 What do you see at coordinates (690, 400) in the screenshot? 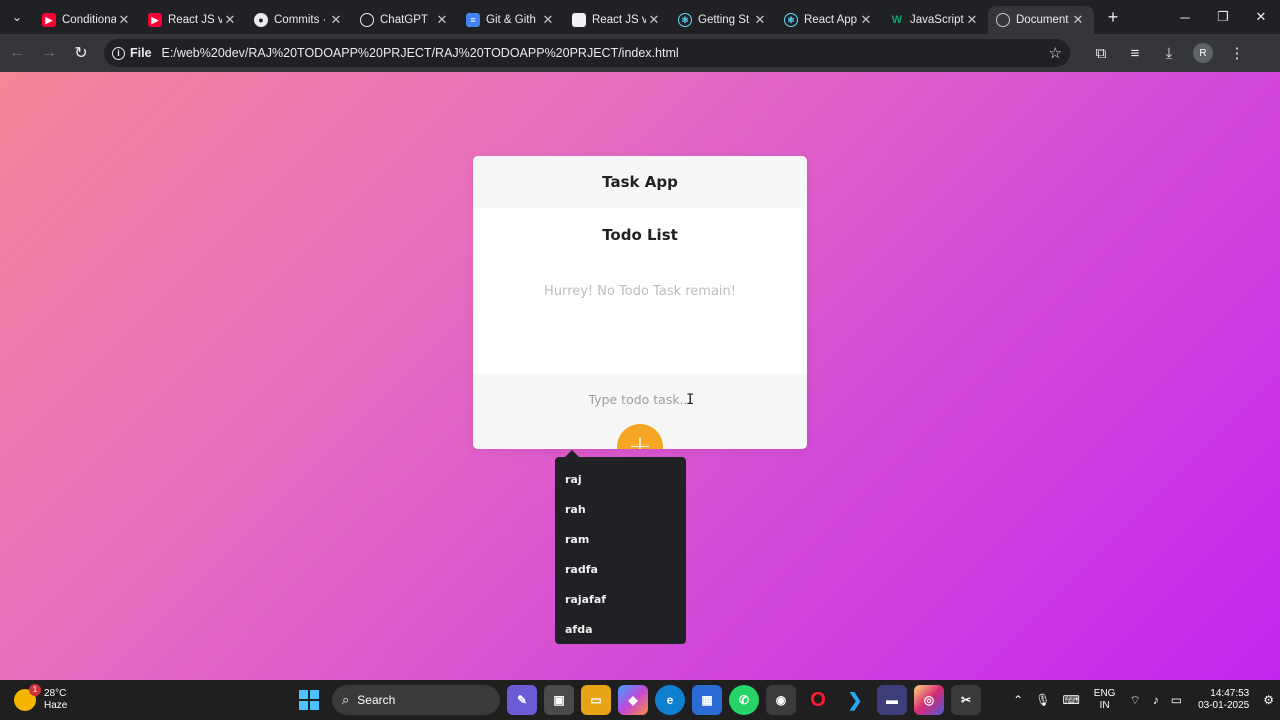
I see `text-cursor-icon: I` at bounding box center [690, 400].